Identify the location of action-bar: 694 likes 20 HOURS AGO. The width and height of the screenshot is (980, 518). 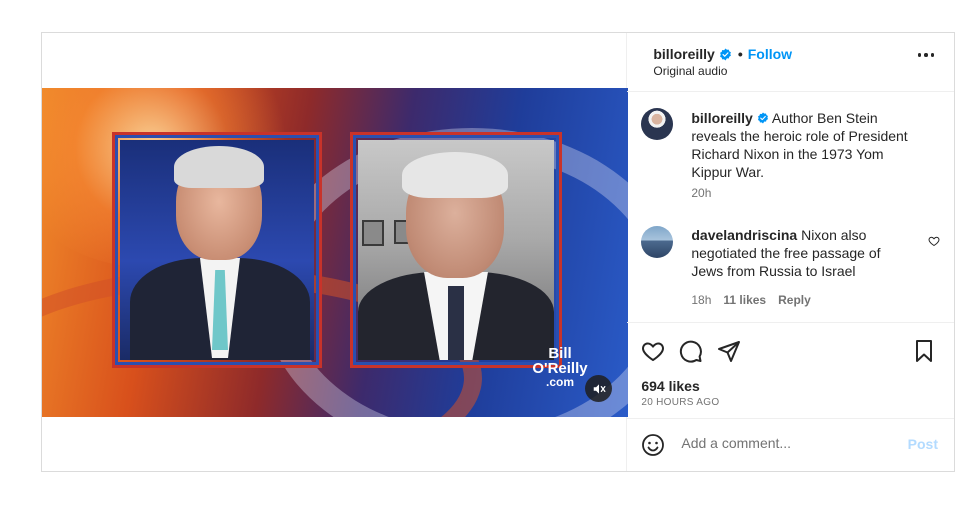
(790, 371).